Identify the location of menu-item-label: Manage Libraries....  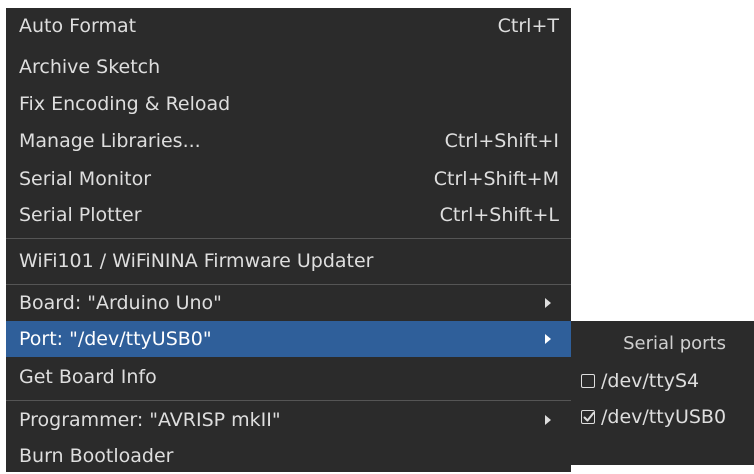
(110, 141).